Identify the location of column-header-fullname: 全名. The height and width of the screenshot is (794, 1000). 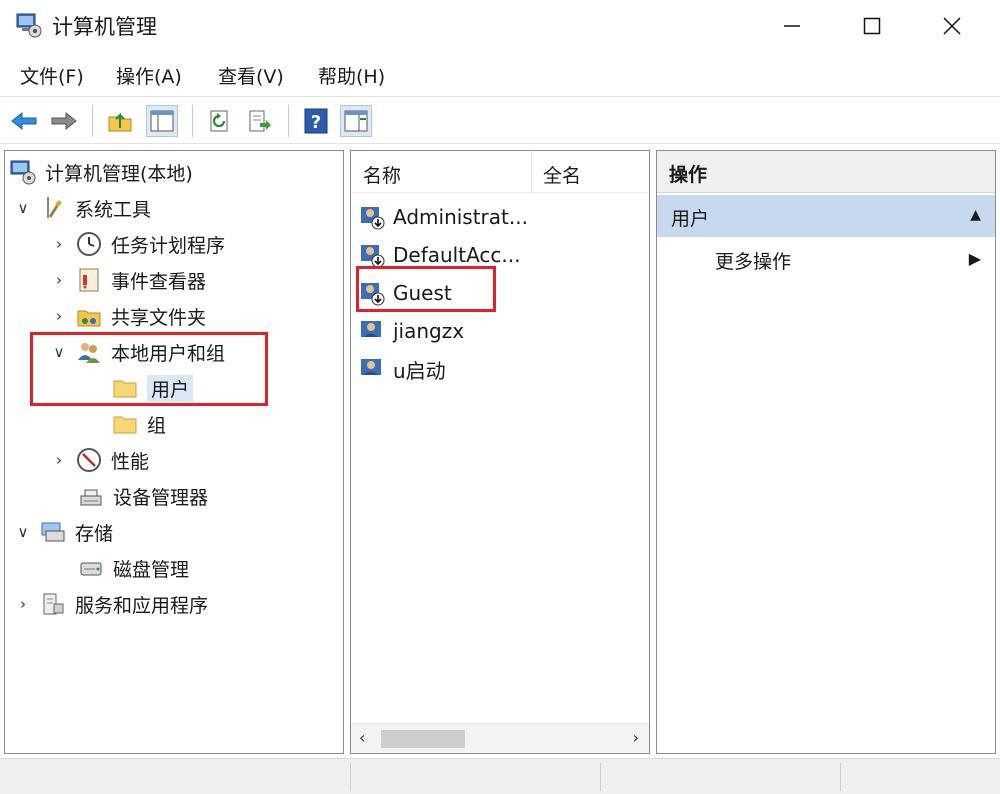
(562, 174).